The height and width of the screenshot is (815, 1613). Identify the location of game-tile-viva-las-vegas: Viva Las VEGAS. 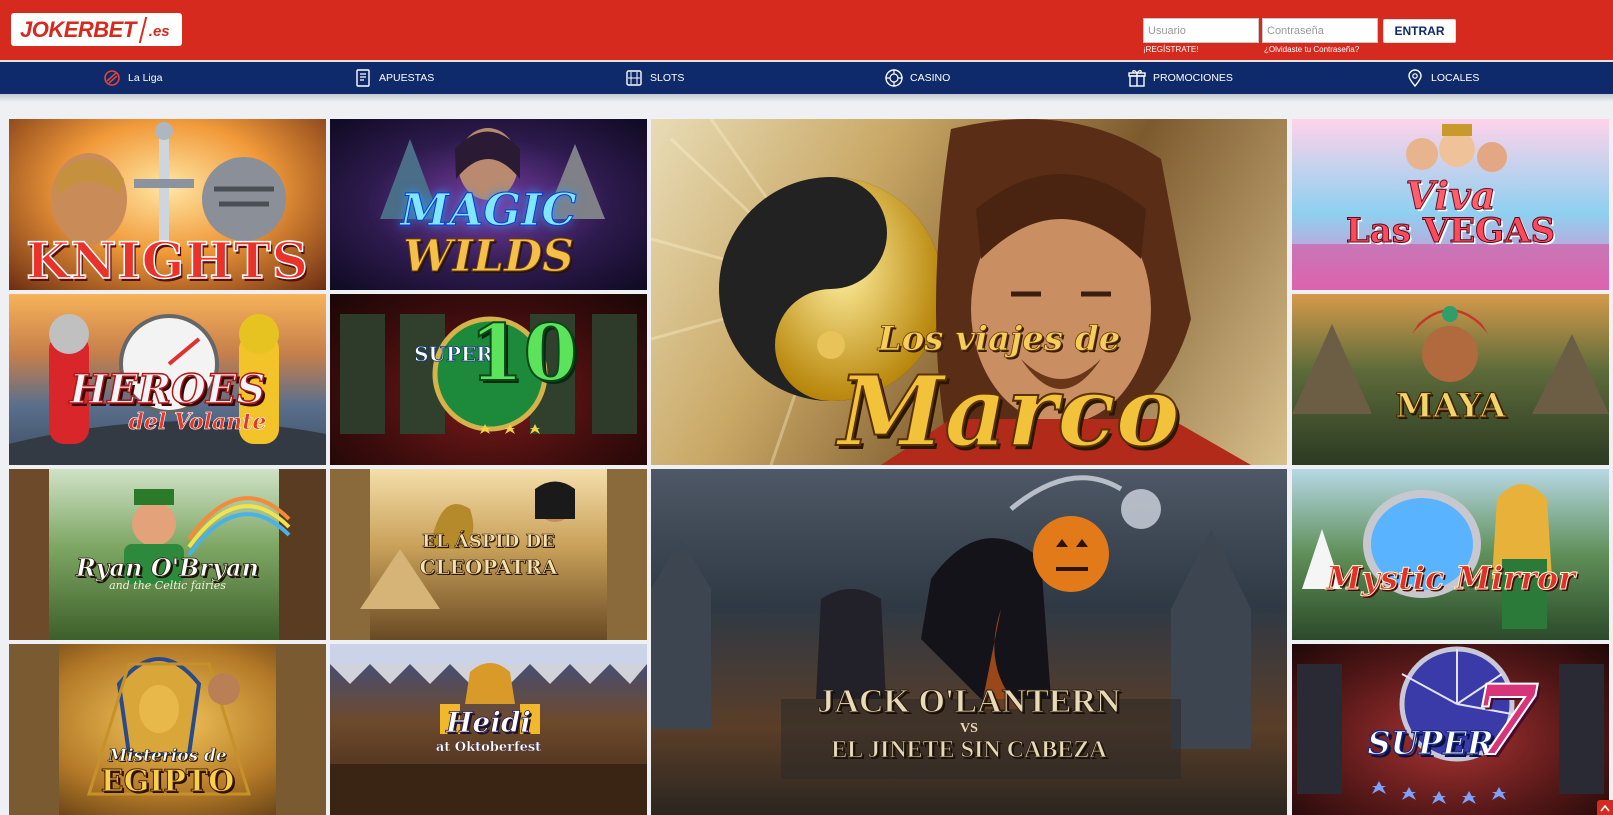
(1450, 204).